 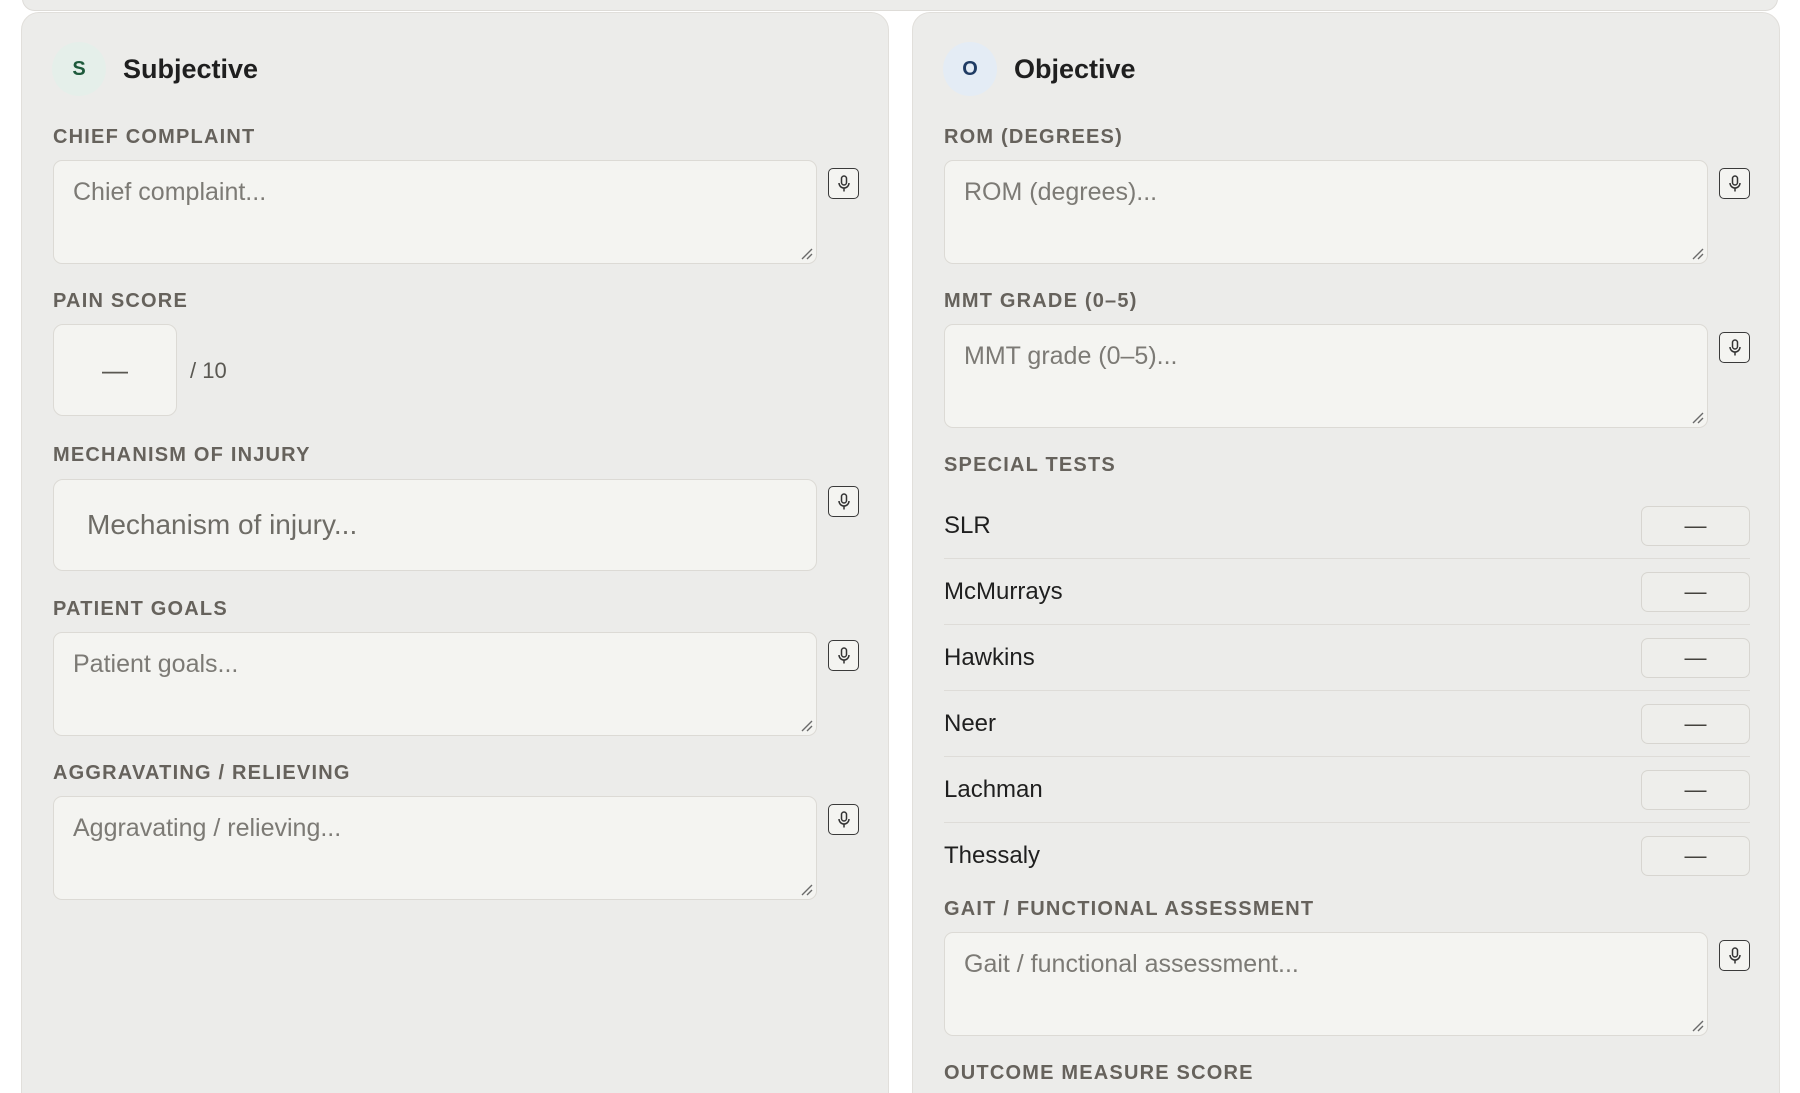 I want to click on gait-mic-button, so click(x=1734, y=955).